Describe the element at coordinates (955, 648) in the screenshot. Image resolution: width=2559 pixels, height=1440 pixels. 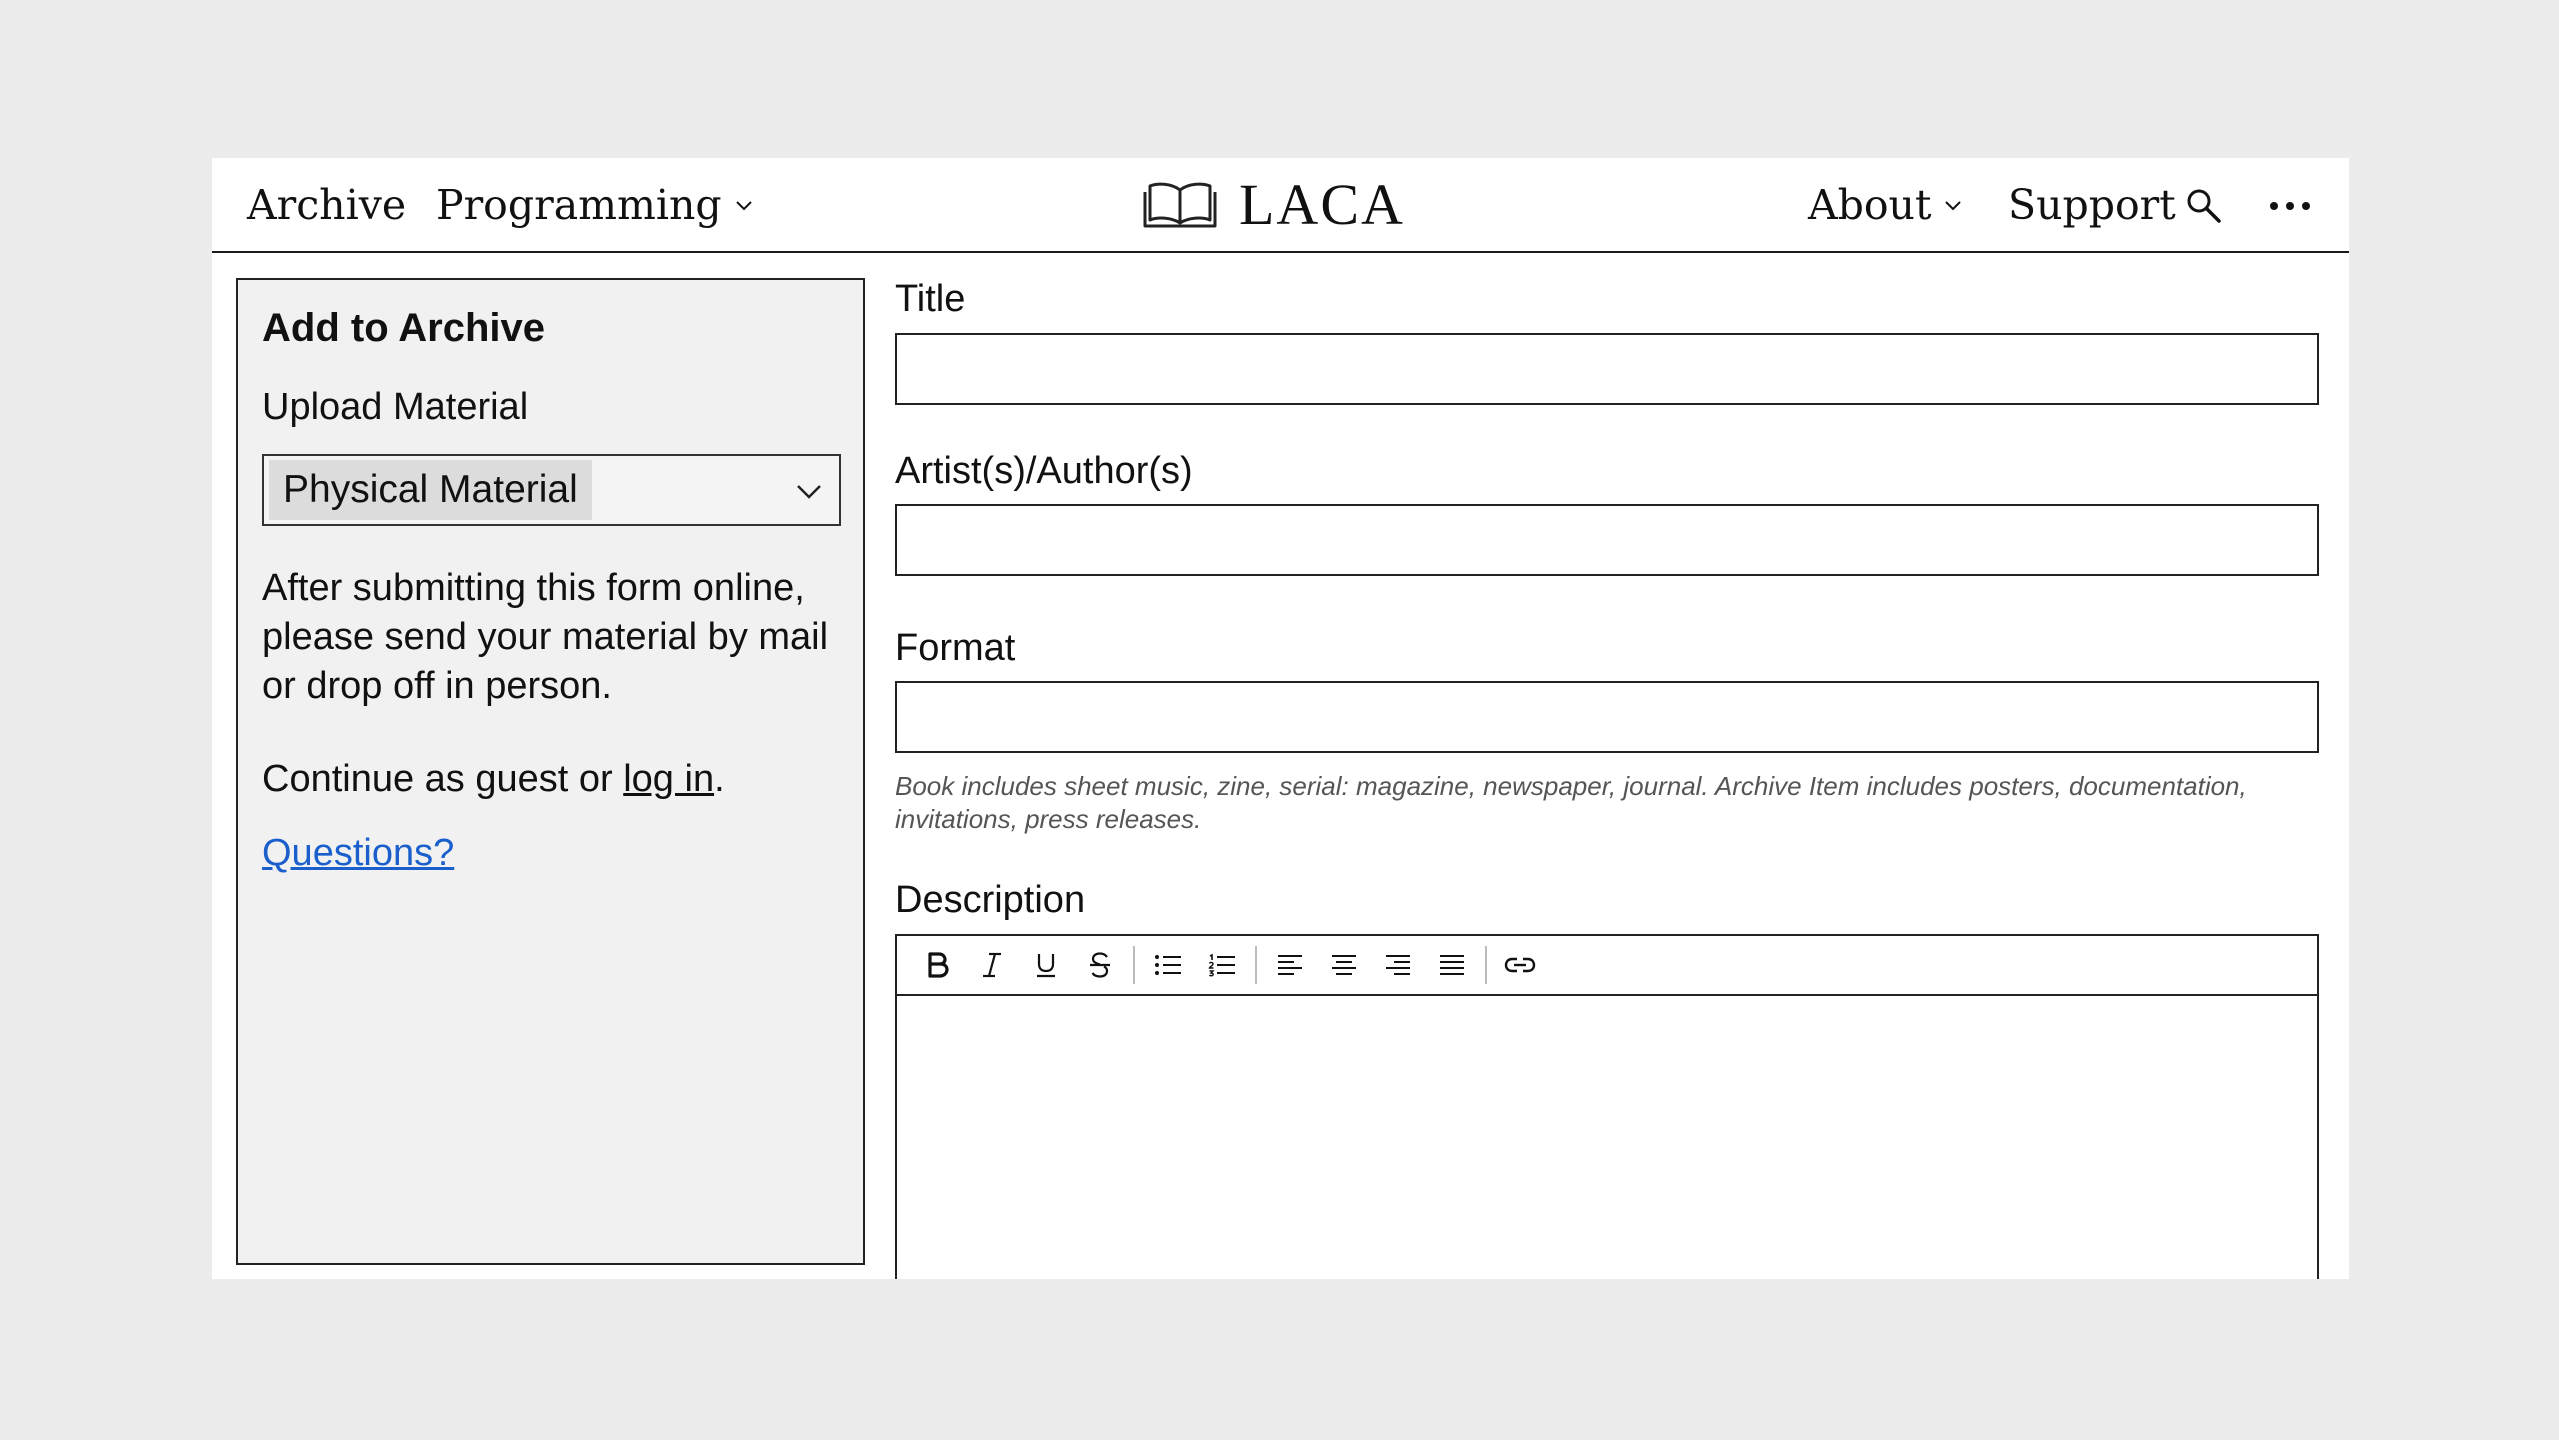
I see `format-label: Format` at that location.